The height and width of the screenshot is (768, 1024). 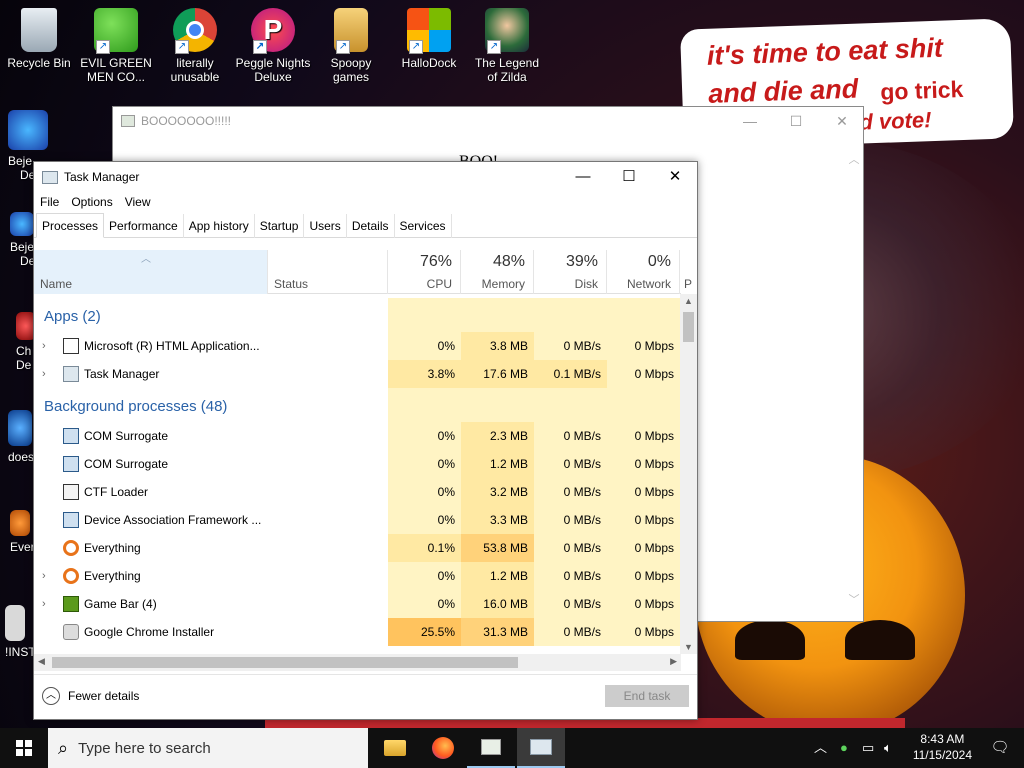 I want to click on taskbar-task-manager, so click(x=541, y=748).